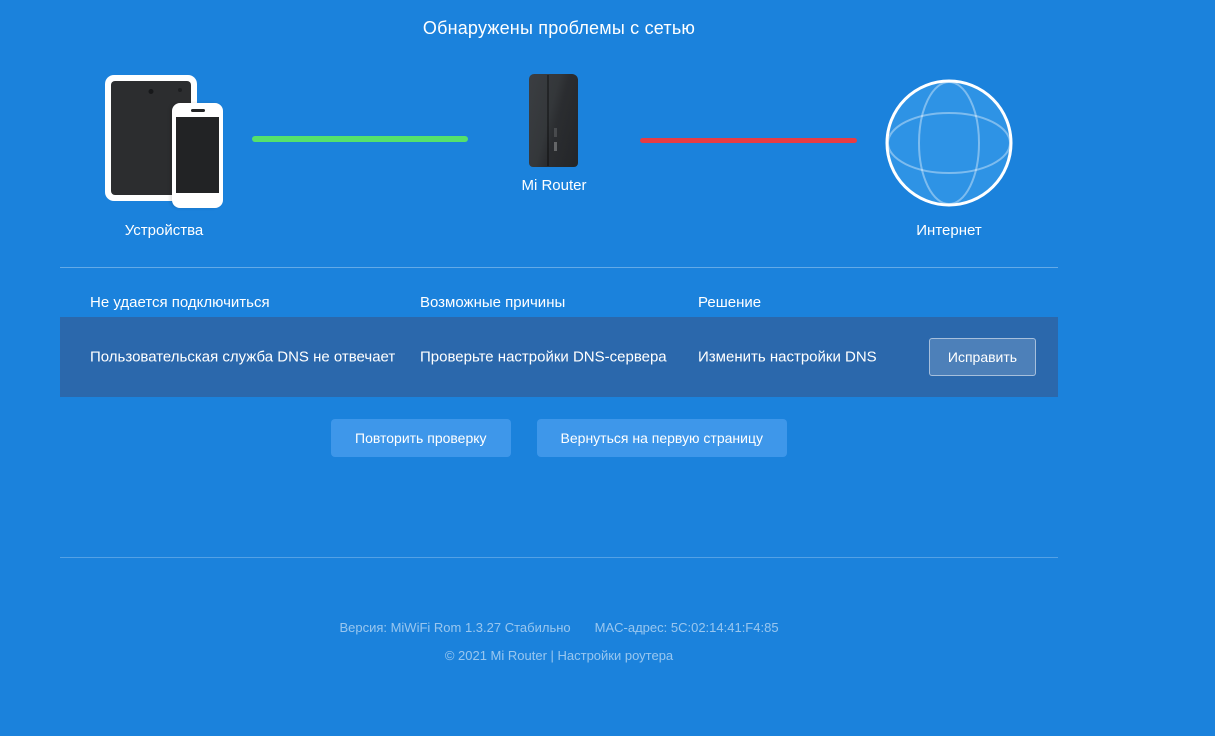  What do you see at coordinates (421, 438) in the screenshot?
I see `retry-check-button: Повторить проверку` at bounding box center [421, 438].